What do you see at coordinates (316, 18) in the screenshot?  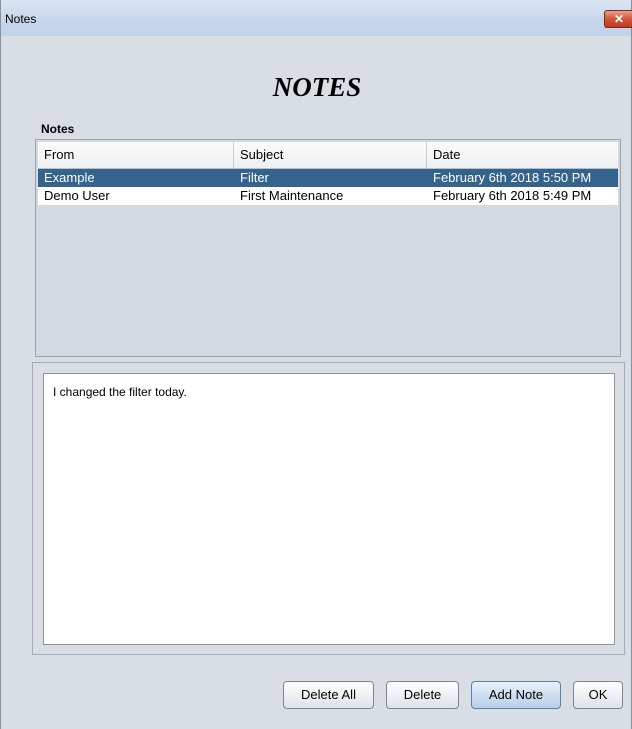 I see `title-bar: Notes ✕` at bounding box center [316, 18].